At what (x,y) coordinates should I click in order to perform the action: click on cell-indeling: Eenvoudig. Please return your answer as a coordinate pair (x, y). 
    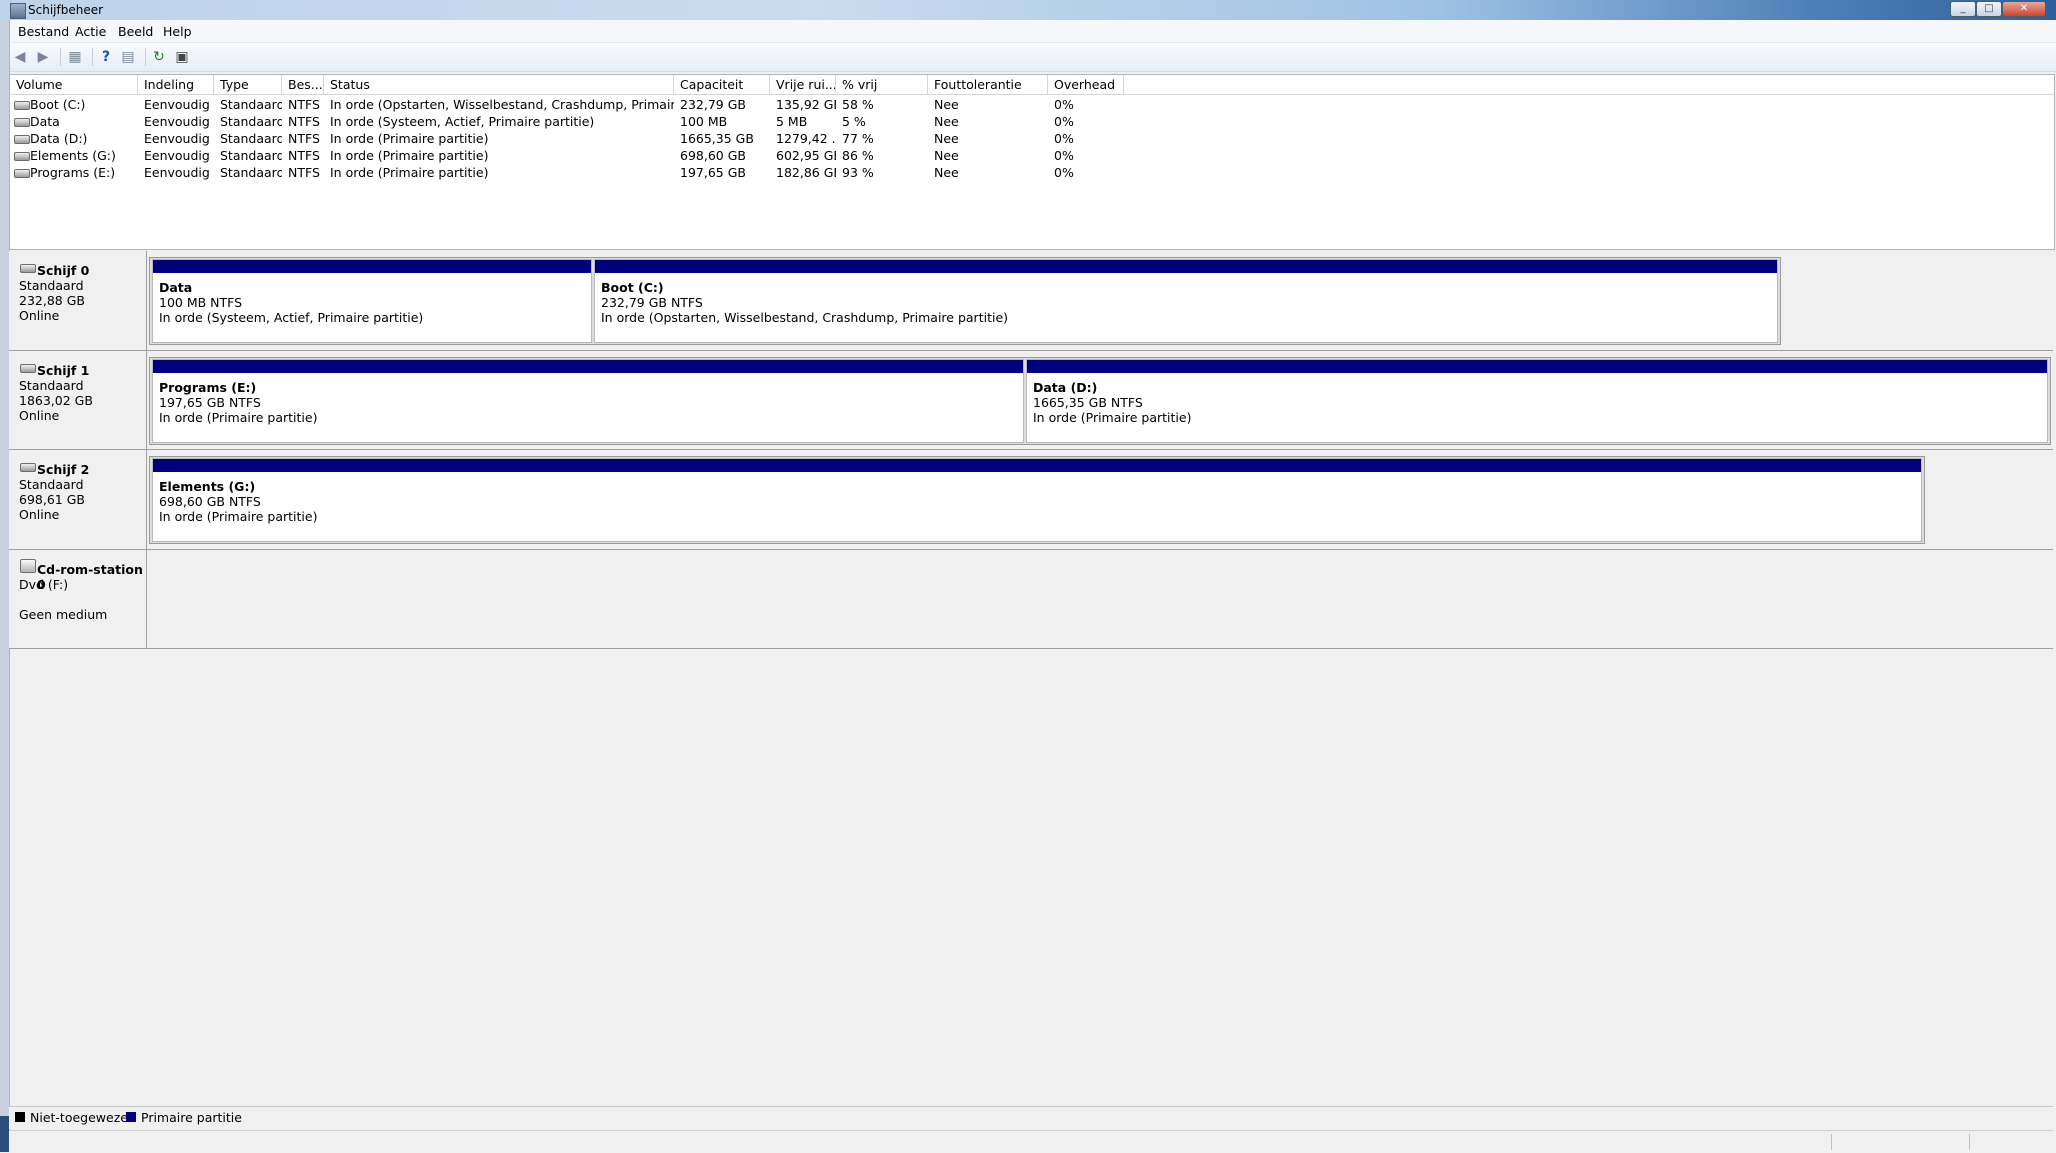
    Looking at the image, I should click on (177, 155).